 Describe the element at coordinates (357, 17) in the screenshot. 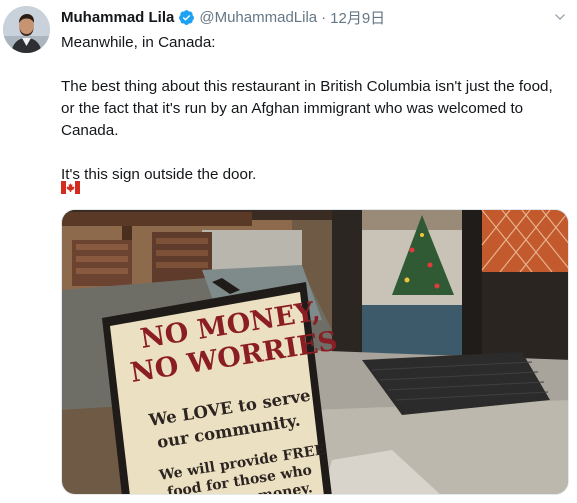

I see `tweet-date: 12月9日` at that location.